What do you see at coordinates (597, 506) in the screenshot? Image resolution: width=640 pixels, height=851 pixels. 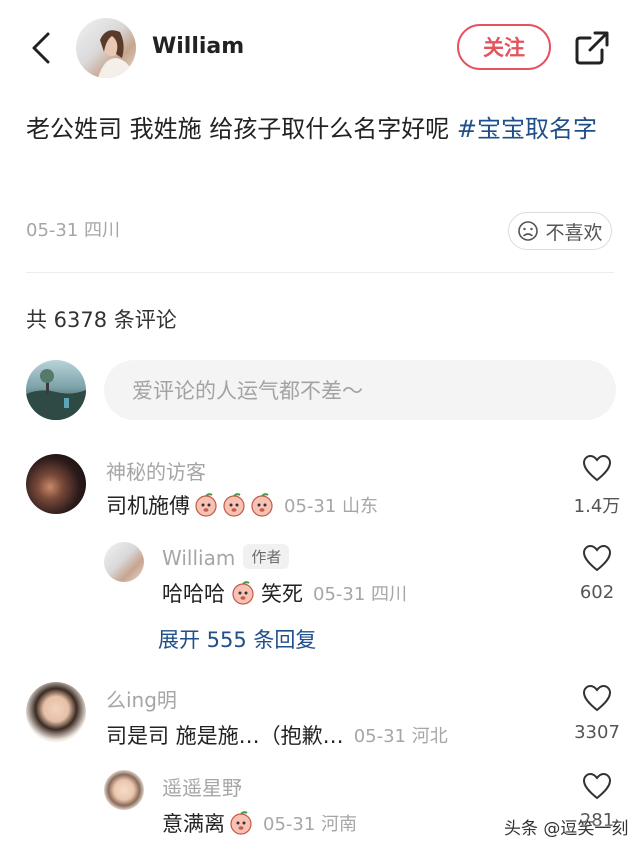 I see `like-count: 1.4万` at bounding box center [597, 506].